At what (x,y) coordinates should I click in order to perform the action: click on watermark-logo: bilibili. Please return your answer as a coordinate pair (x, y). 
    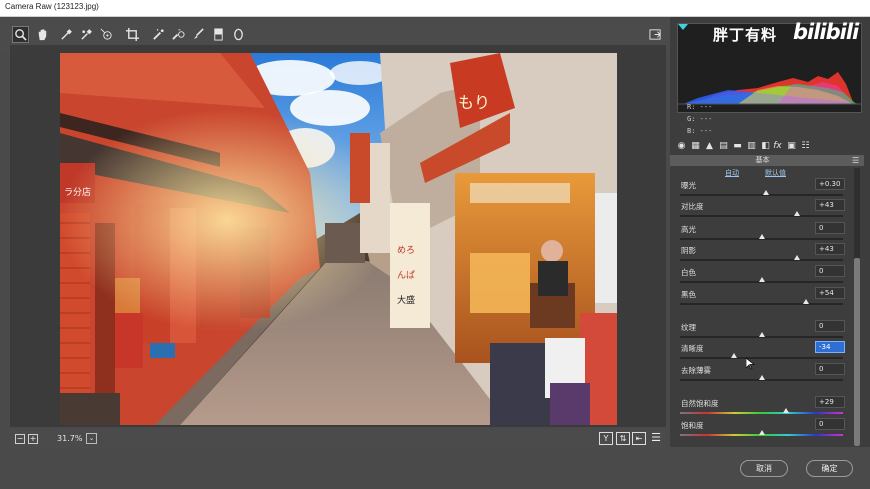
    Looking at the image, I should click on (826, 32).